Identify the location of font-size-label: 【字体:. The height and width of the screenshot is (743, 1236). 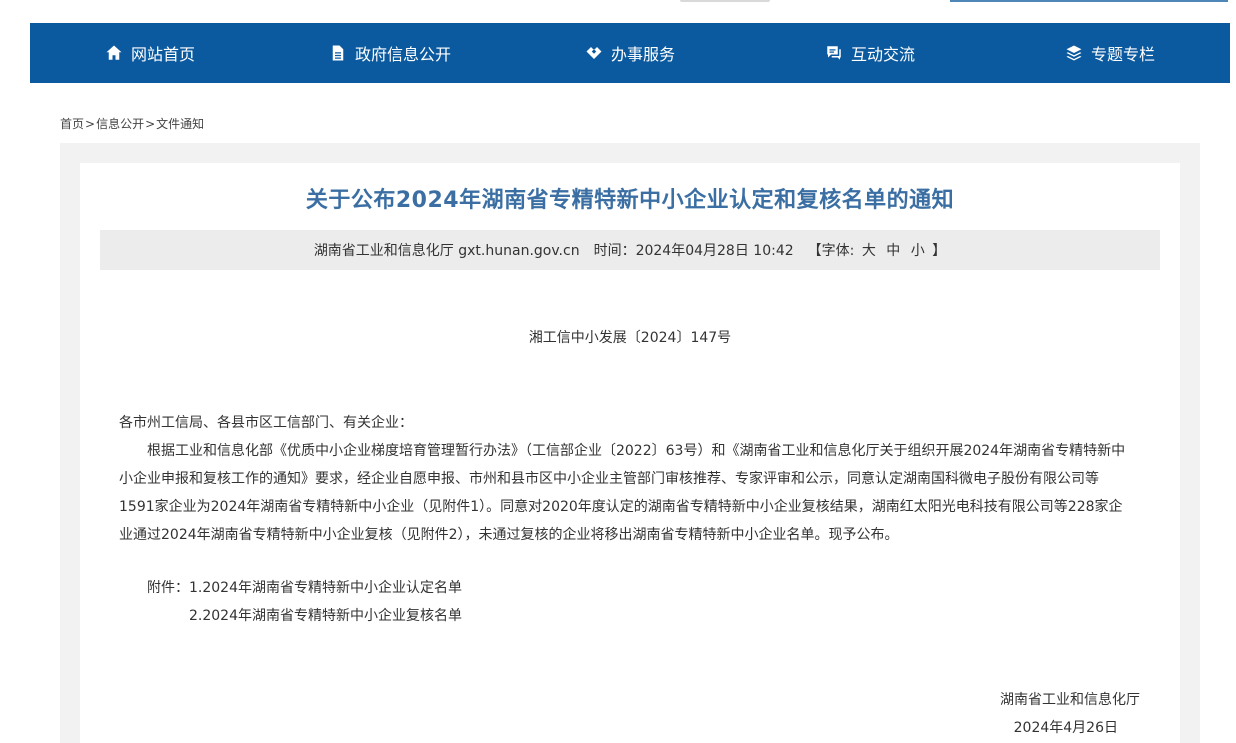
(831, 251).